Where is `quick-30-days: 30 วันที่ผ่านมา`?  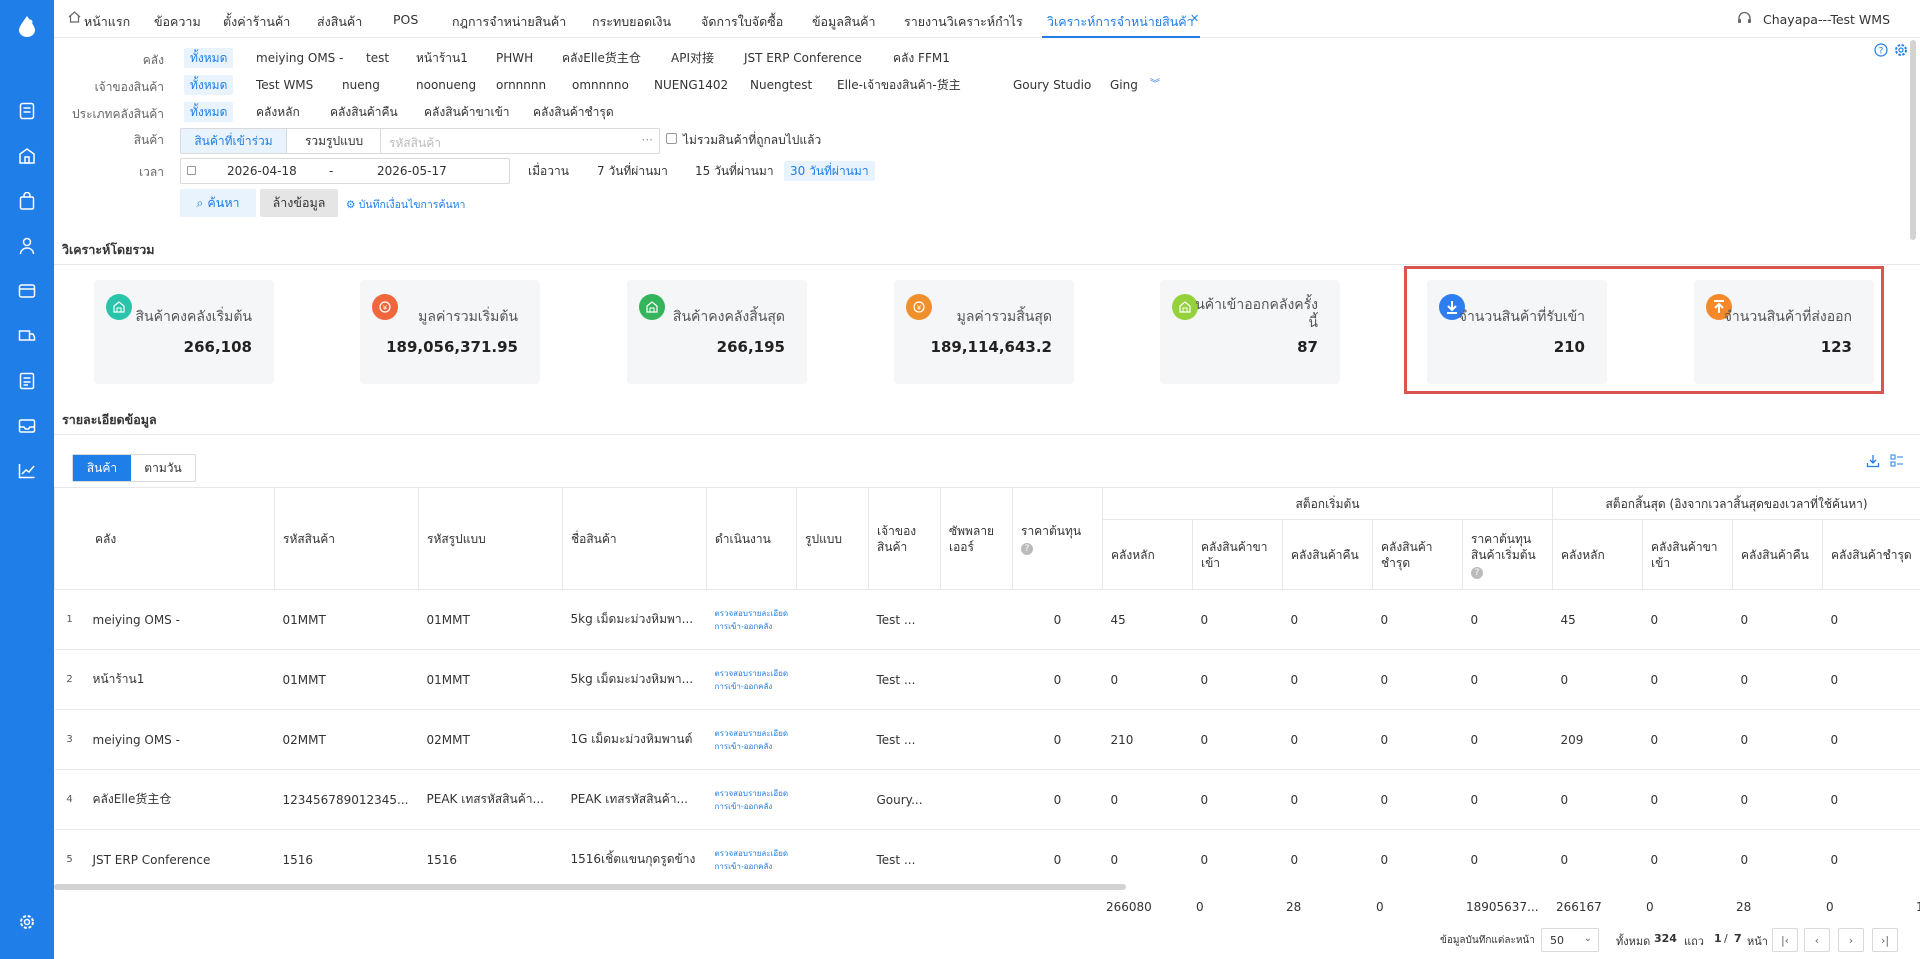
quick-30-days: 30 วันที่ผ่านมา is located at coordinates (829, 171).